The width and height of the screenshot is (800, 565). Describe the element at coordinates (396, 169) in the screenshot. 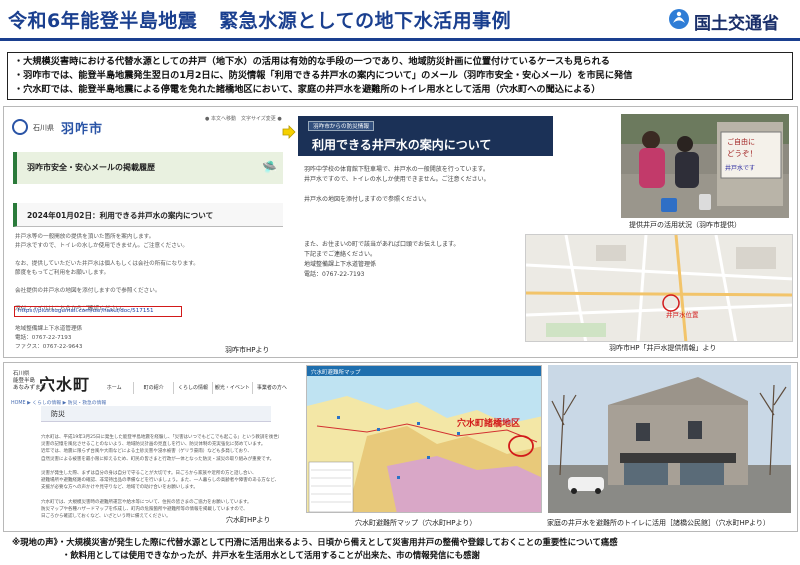

I see `notice-line: 羽咋中学校の体育館下駐車場で、井戸水の一般開放を行っています。` at that location.